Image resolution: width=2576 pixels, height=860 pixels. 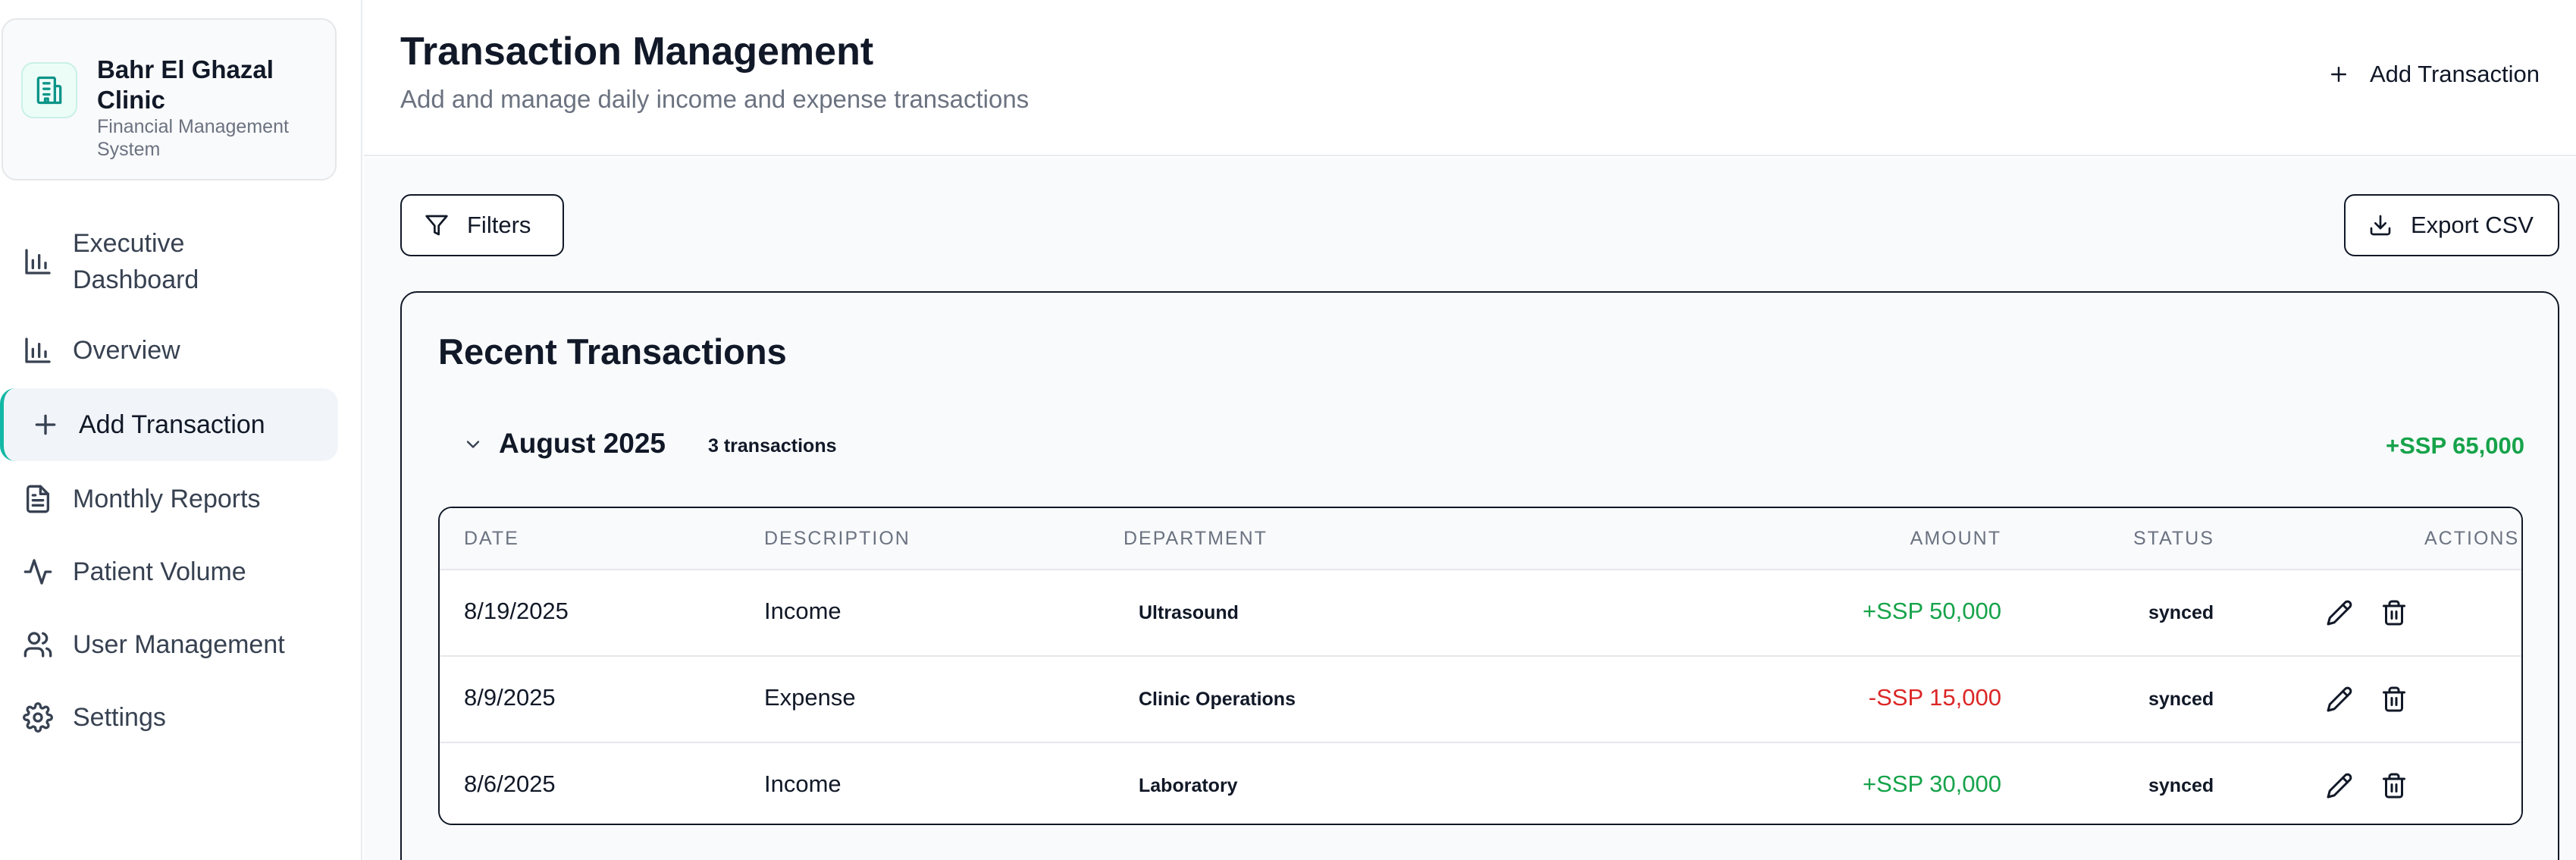 What do you see at coordinates (169, 717) in the screenshot?
I see `sidebar-item-settings: Settings` at bounding box center [169, 717].